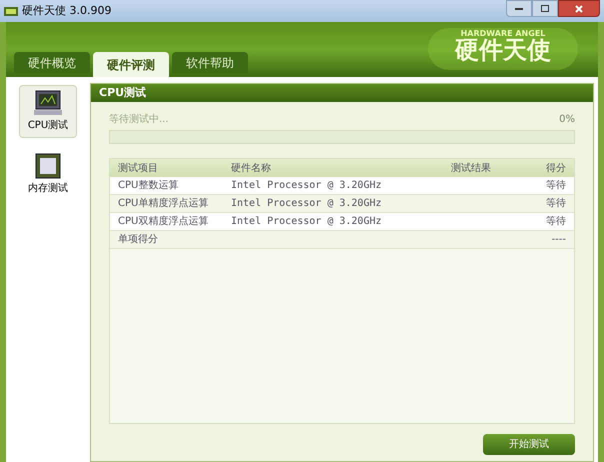  I want to click on table-cell-text: CPU双精度浮点运算, so click(163, 221).